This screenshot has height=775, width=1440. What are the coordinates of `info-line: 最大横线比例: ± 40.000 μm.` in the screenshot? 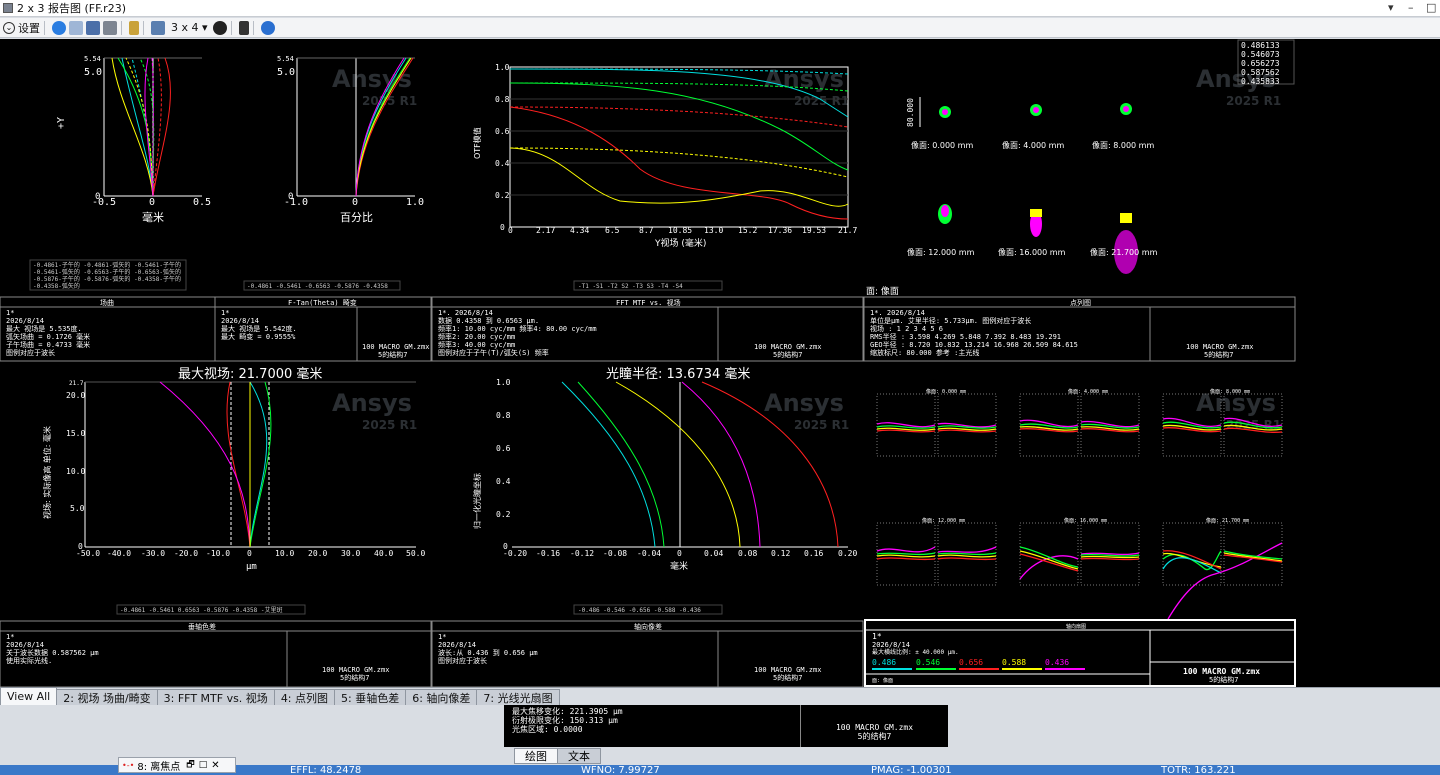 It's located at (915, 652).